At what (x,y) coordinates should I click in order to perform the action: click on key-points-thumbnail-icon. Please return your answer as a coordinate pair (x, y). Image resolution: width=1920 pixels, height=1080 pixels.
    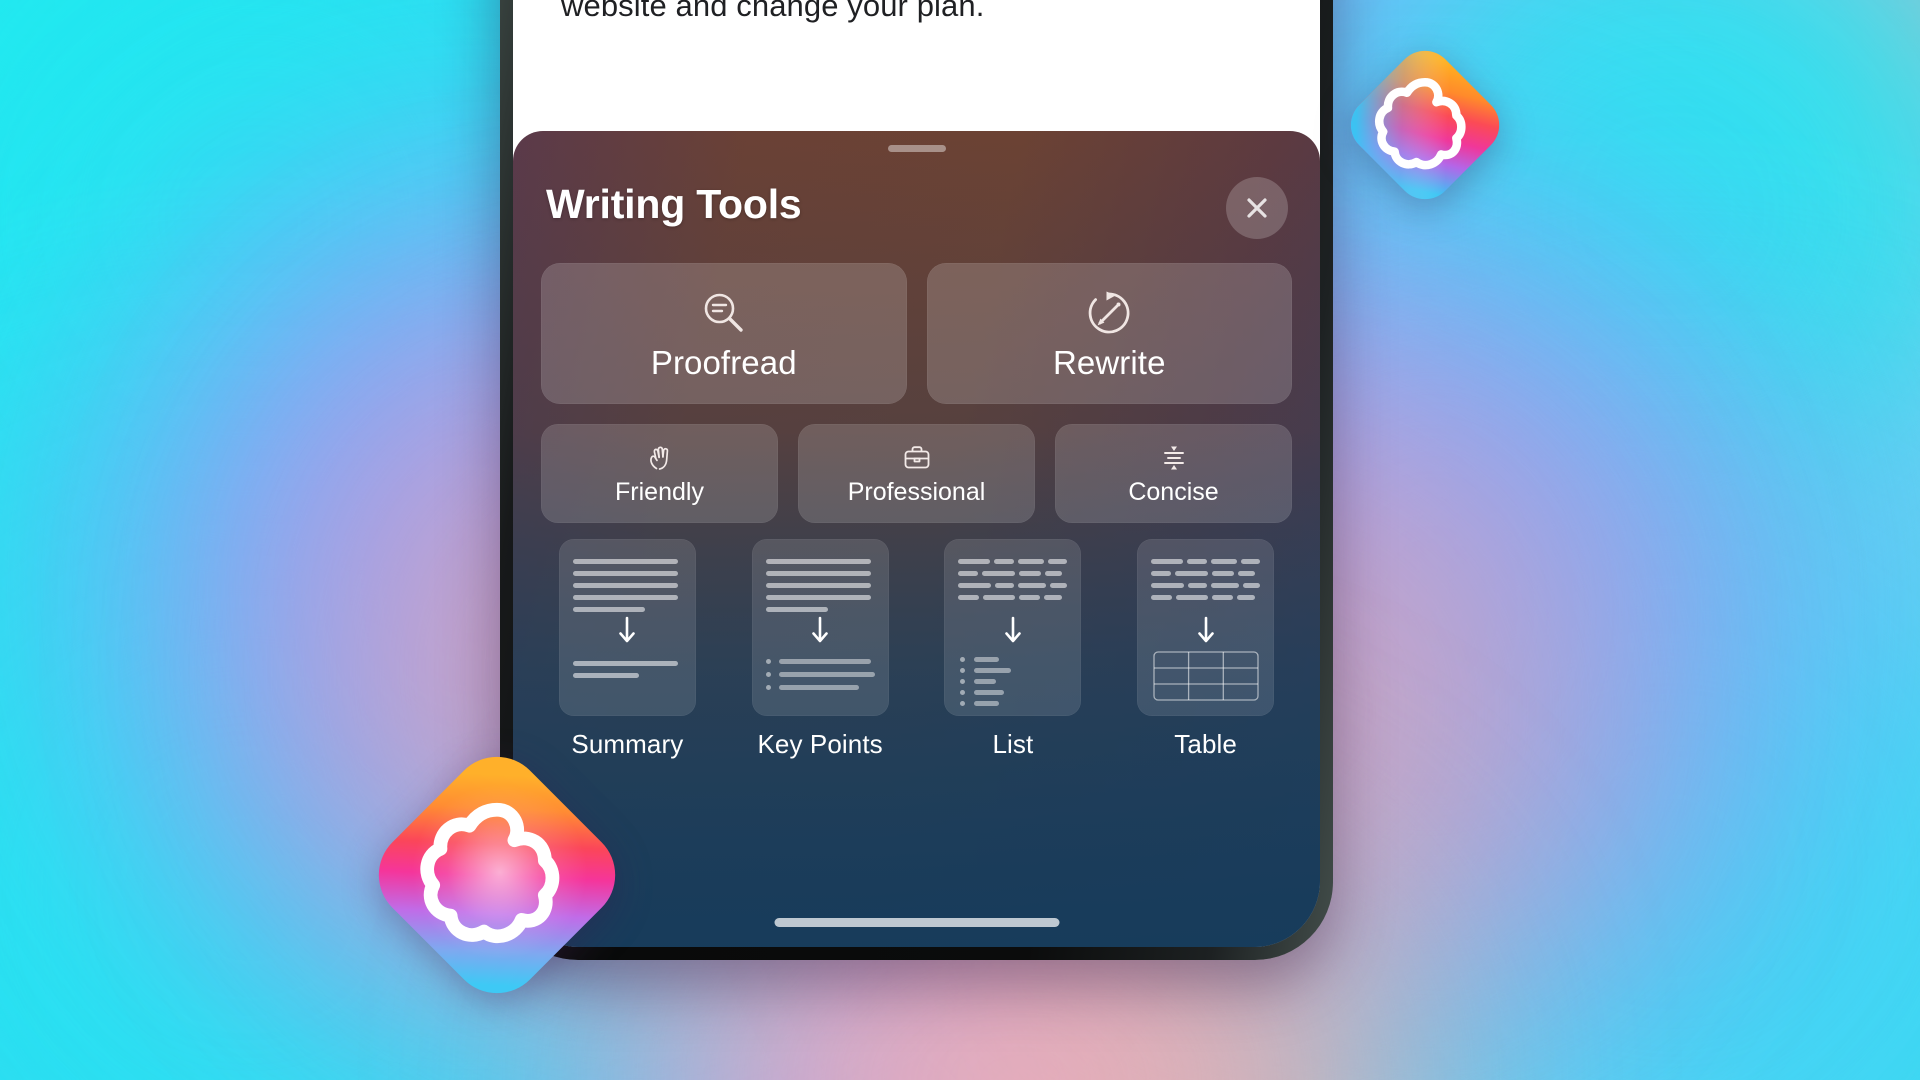
    Looking at the image, I should click on (820, 627).